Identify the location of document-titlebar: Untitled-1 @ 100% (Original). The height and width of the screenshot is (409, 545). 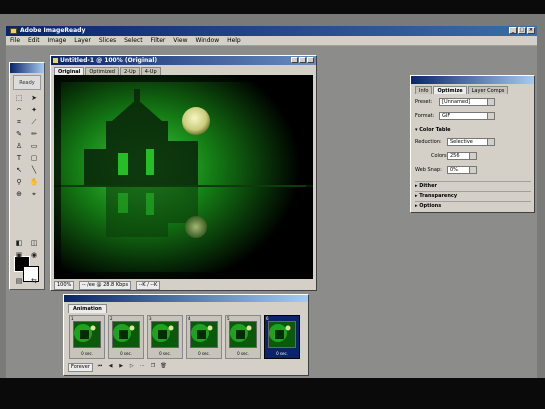
(183, 60).